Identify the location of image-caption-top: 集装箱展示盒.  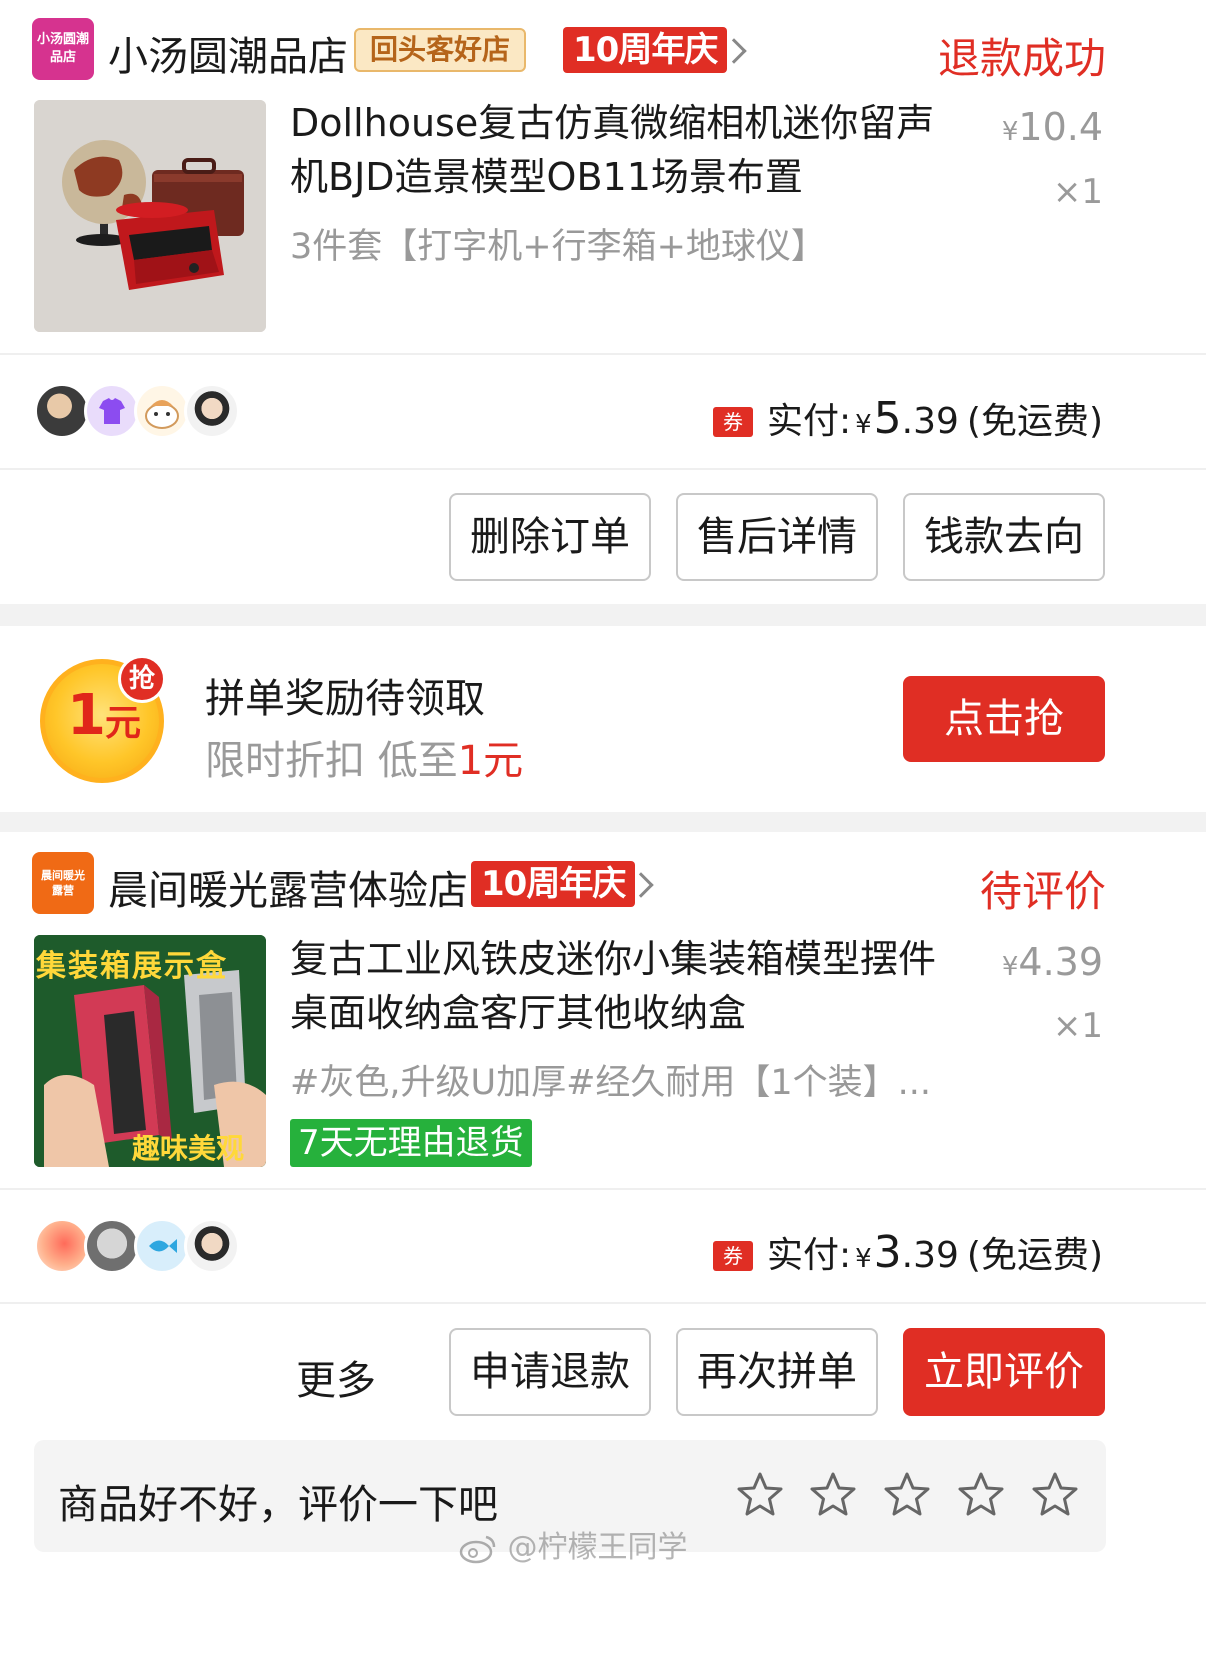
(132, 966).